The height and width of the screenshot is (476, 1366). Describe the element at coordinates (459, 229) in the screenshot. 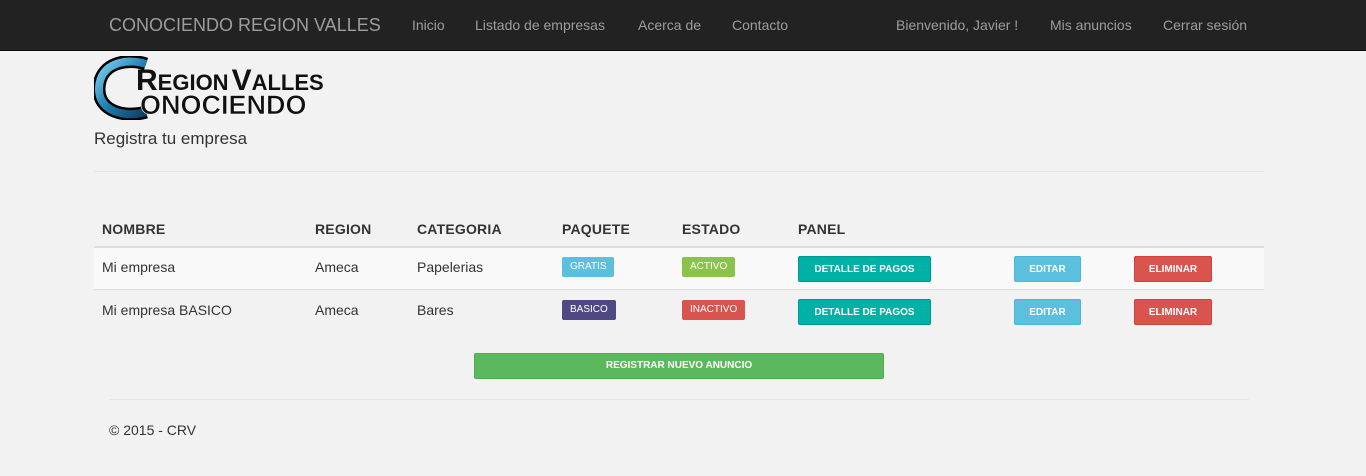

I see `column-header-categoria: CATEGORIA` at that location.